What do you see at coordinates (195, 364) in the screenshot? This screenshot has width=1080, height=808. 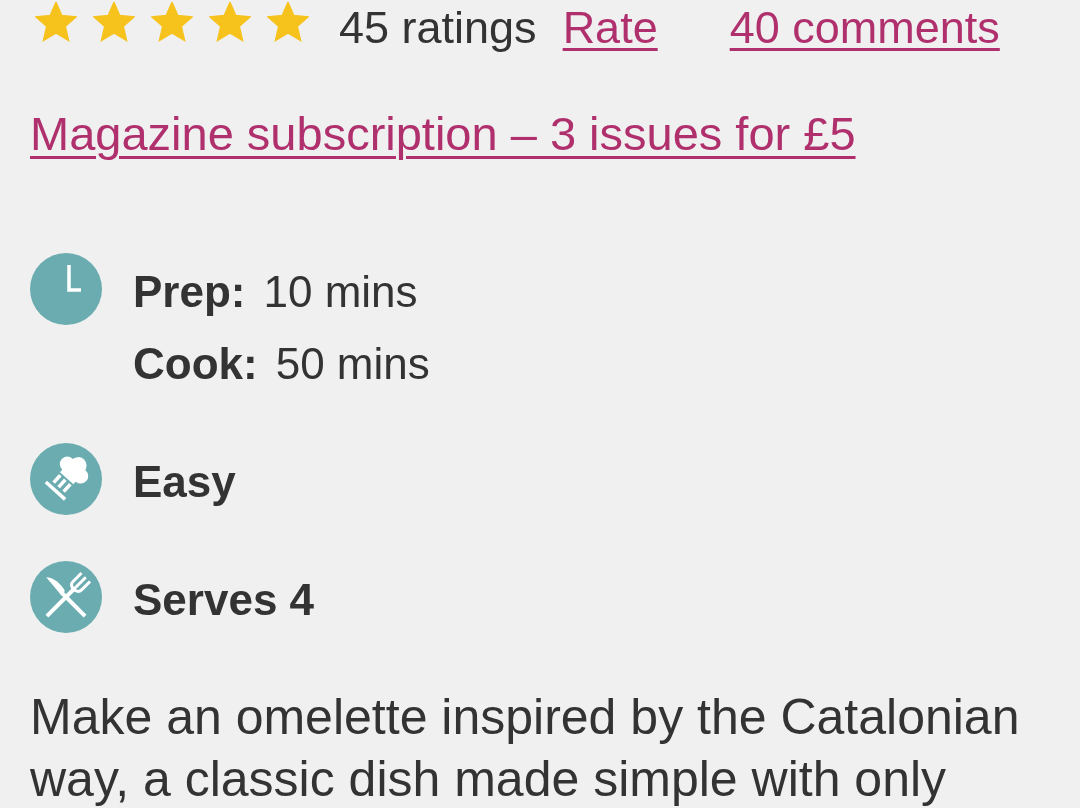 I see `detail-label: Cook:` at bounding box center [195, 364].